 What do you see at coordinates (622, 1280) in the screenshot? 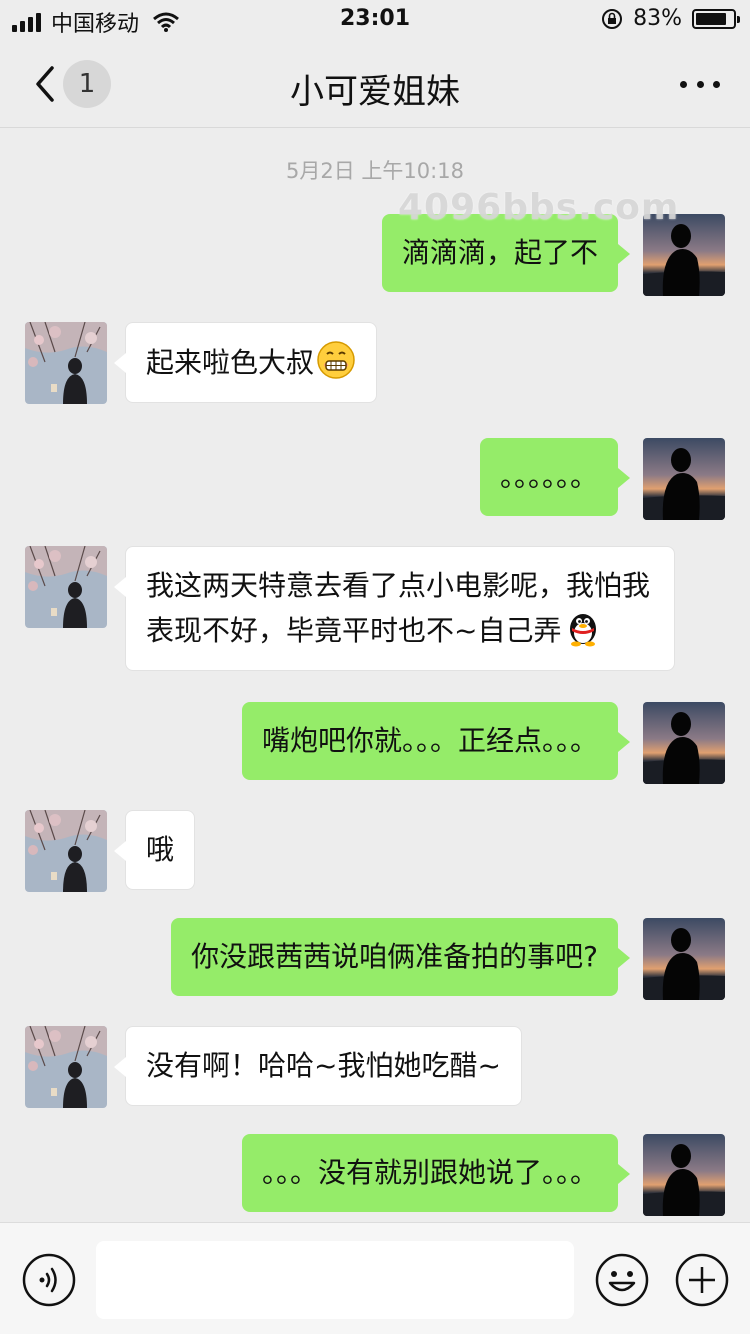
I see `smiley-icon` at bounding box center [622, 1280].